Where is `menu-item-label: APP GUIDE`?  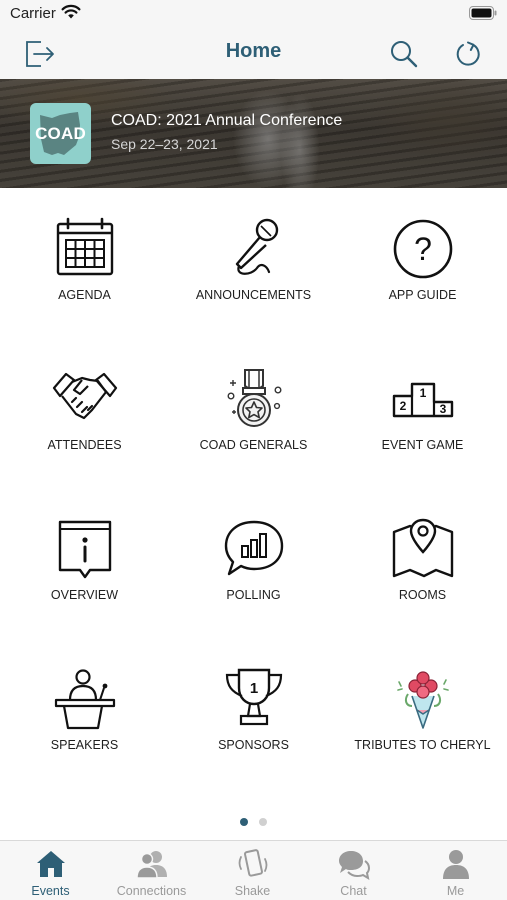 menu-item-label: APP GUIDE is located at coordinates (422, 295).